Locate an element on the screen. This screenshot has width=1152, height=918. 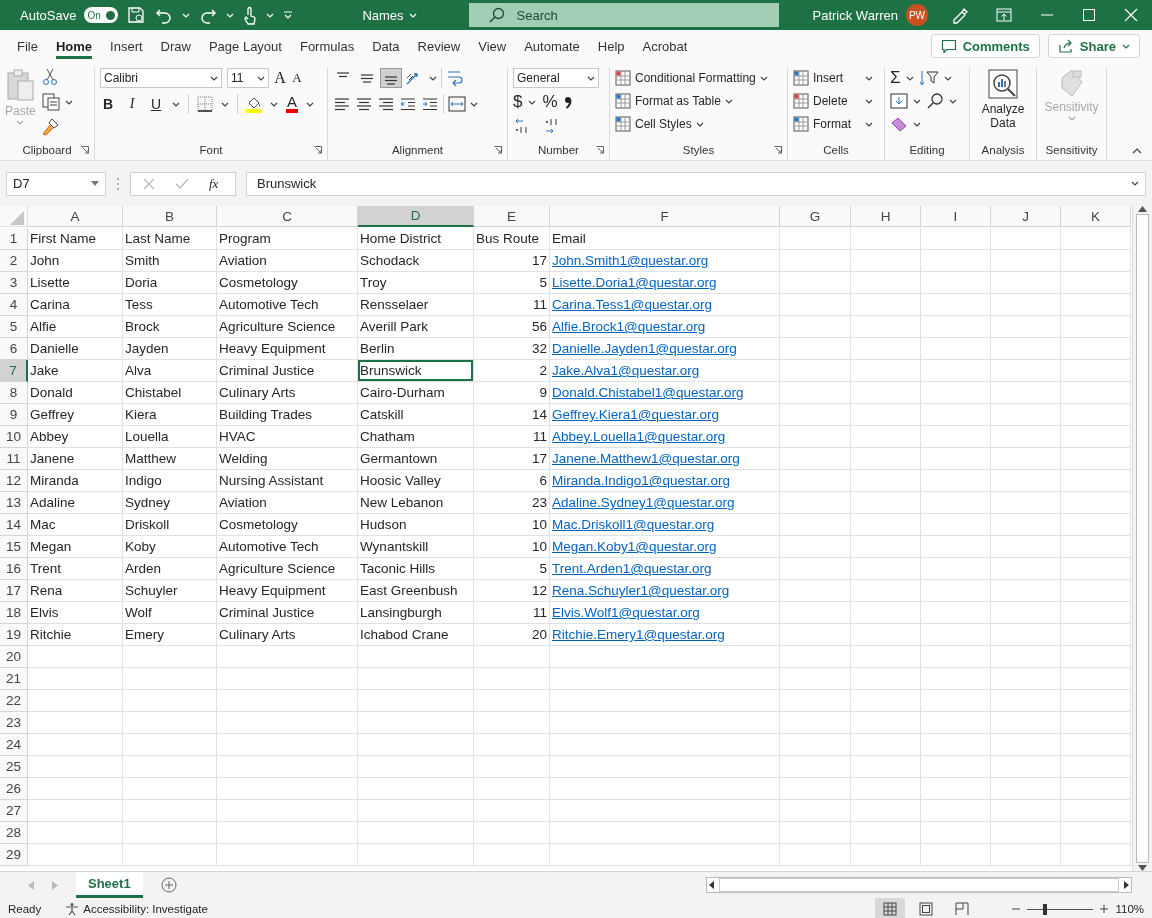
table-icon is located at coordinates (623, 101).